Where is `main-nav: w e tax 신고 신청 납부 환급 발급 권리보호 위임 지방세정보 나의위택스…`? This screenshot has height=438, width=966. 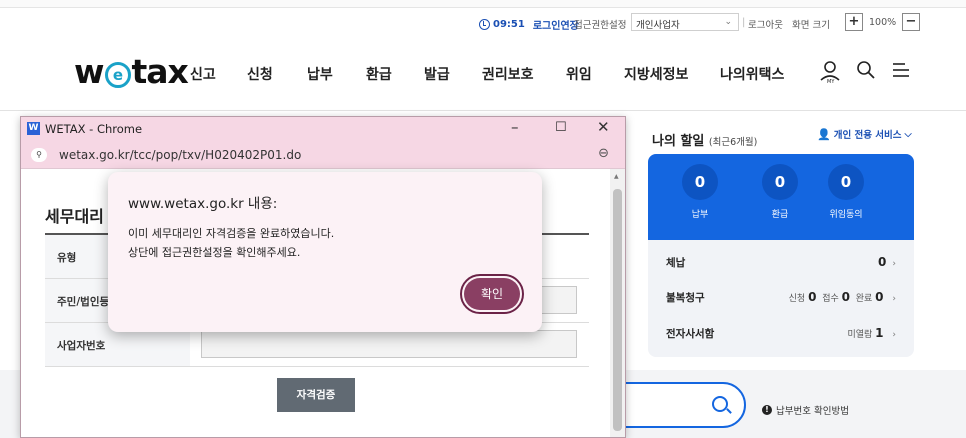 main-nav: w e tax 신고 신청 납부 환급 발급 권리보호 위임 지방세정보 나의위택스… is located at coordinates (483, 74).